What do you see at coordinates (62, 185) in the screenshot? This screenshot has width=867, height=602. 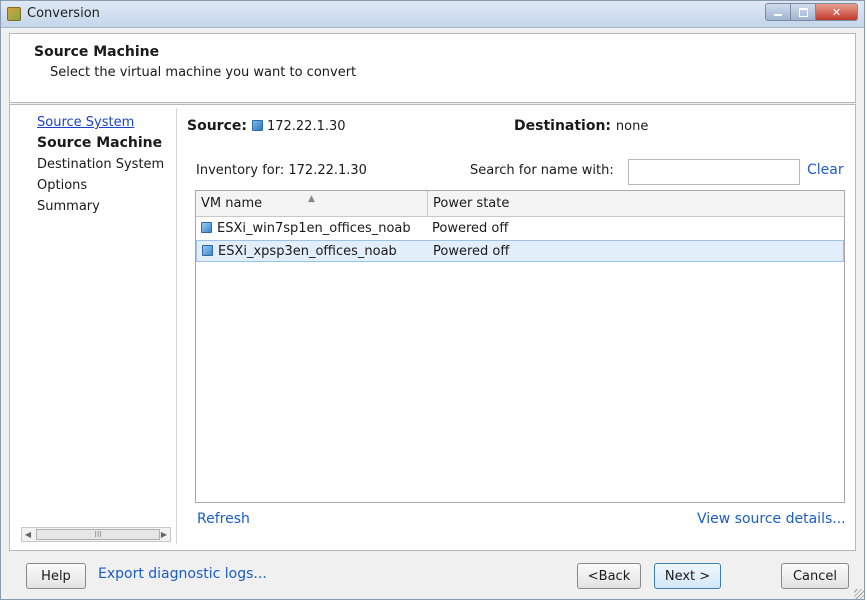 I see `nav-item-options: Options` at bounding box center [62, 185].